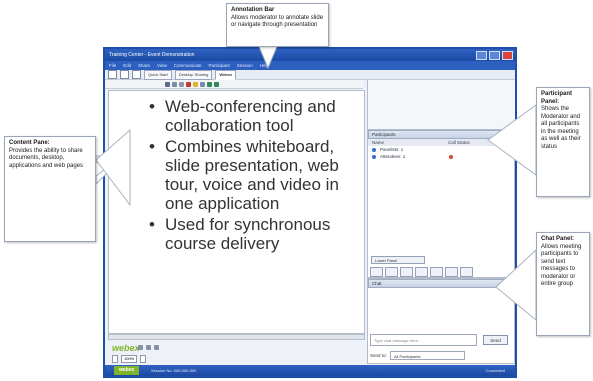  Describe the element at coordinates (558, 239) in the screenshot. I see `callout-title: Chat Panel:` at that location.